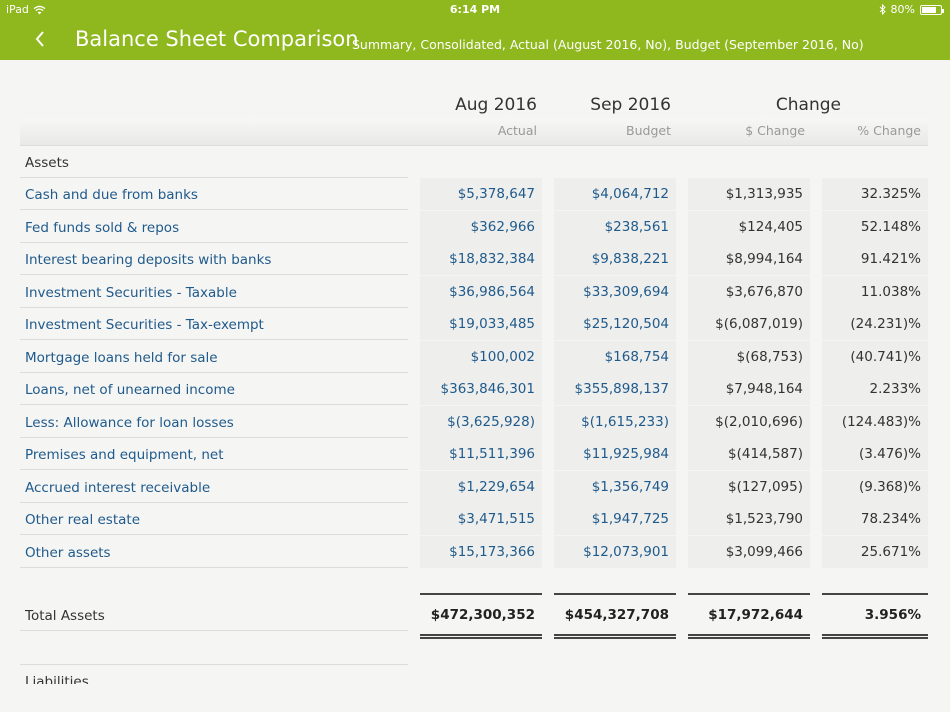 This screenshot has height=712, width=950. Describe the element at coordinates (875, 519) in the screenshot. I see `percent-change-value: 78.234%` at that location.